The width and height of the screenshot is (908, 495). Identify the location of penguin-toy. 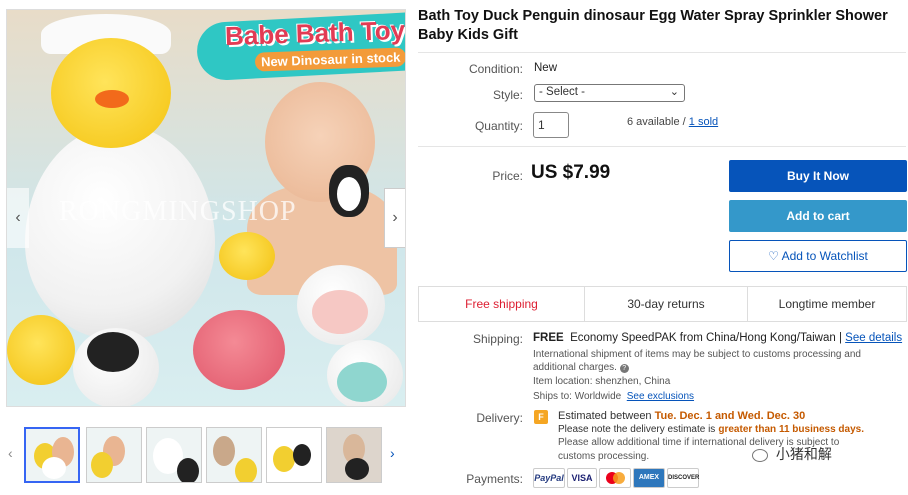
(349, 191).